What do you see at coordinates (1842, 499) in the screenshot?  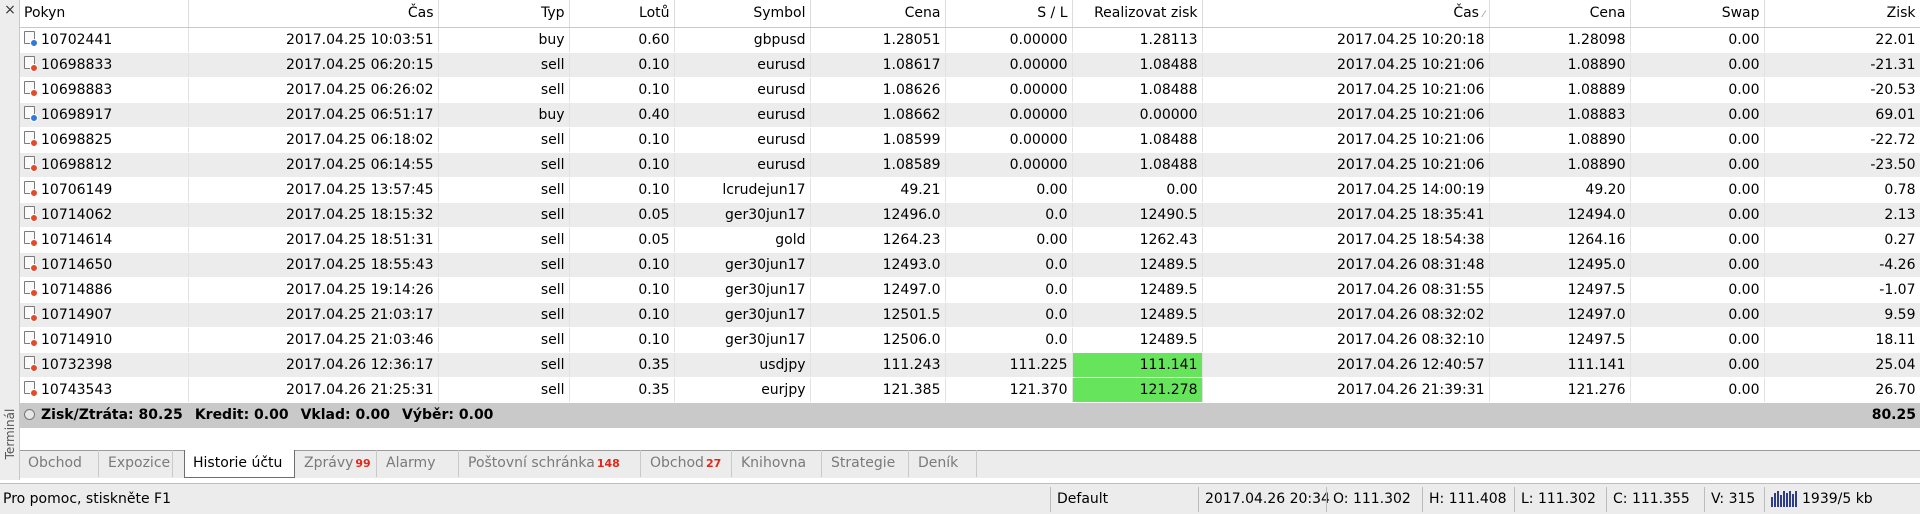 I see `status-connection: 1939/5 kb` at bounding box center [1842, 499].